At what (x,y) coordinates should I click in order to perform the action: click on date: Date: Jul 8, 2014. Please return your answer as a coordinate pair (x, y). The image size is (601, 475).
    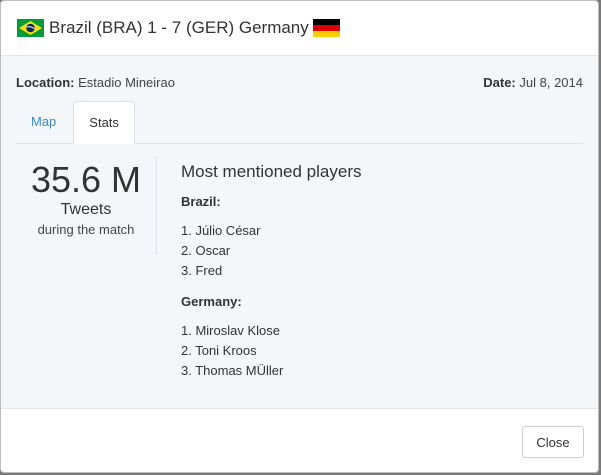
    Looking at the image, I should click on (533, 88).